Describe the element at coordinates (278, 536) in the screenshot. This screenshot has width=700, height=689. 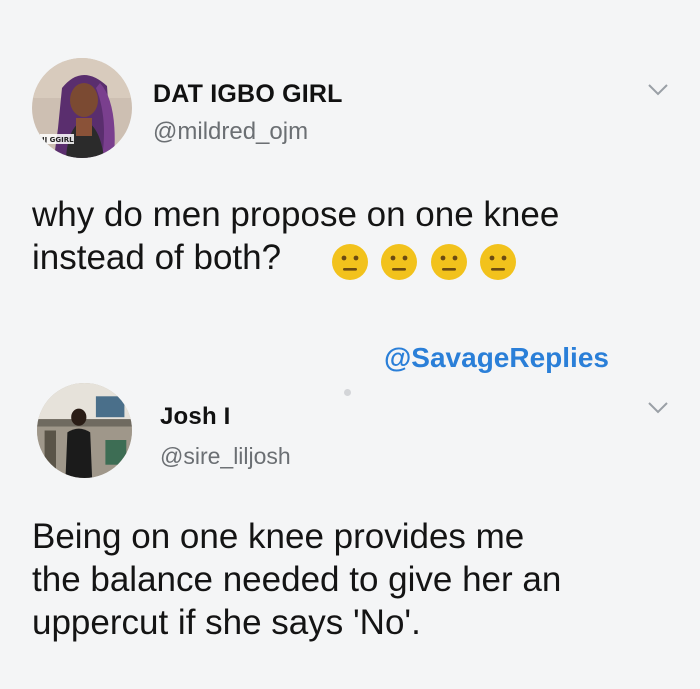
I see `tweet-text-line: Being on one knee provides me` at that location.